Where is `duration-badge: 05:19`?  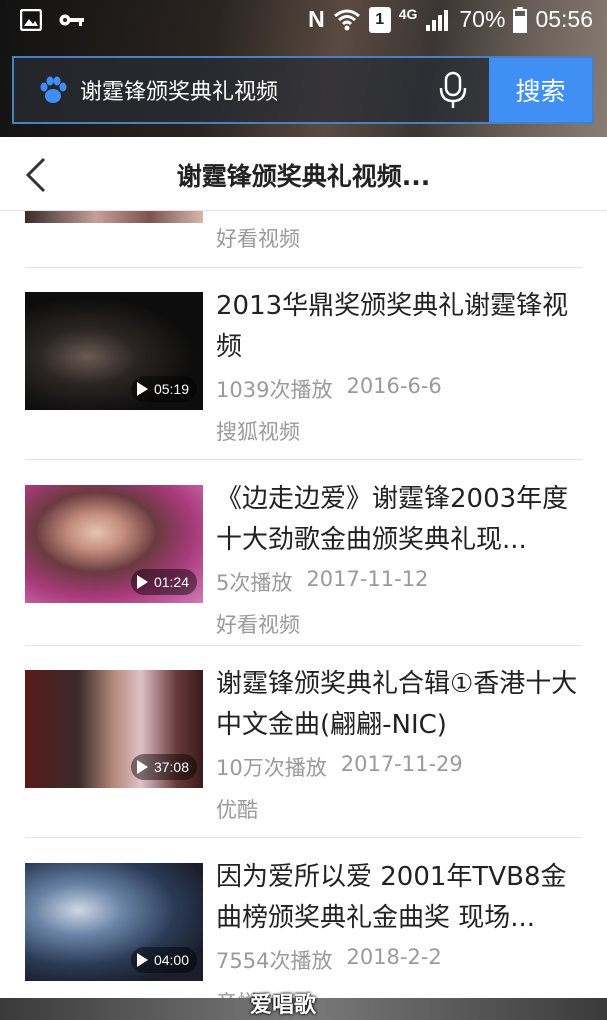
duration-badge: 05:19 is located at coordinates (163, 389).